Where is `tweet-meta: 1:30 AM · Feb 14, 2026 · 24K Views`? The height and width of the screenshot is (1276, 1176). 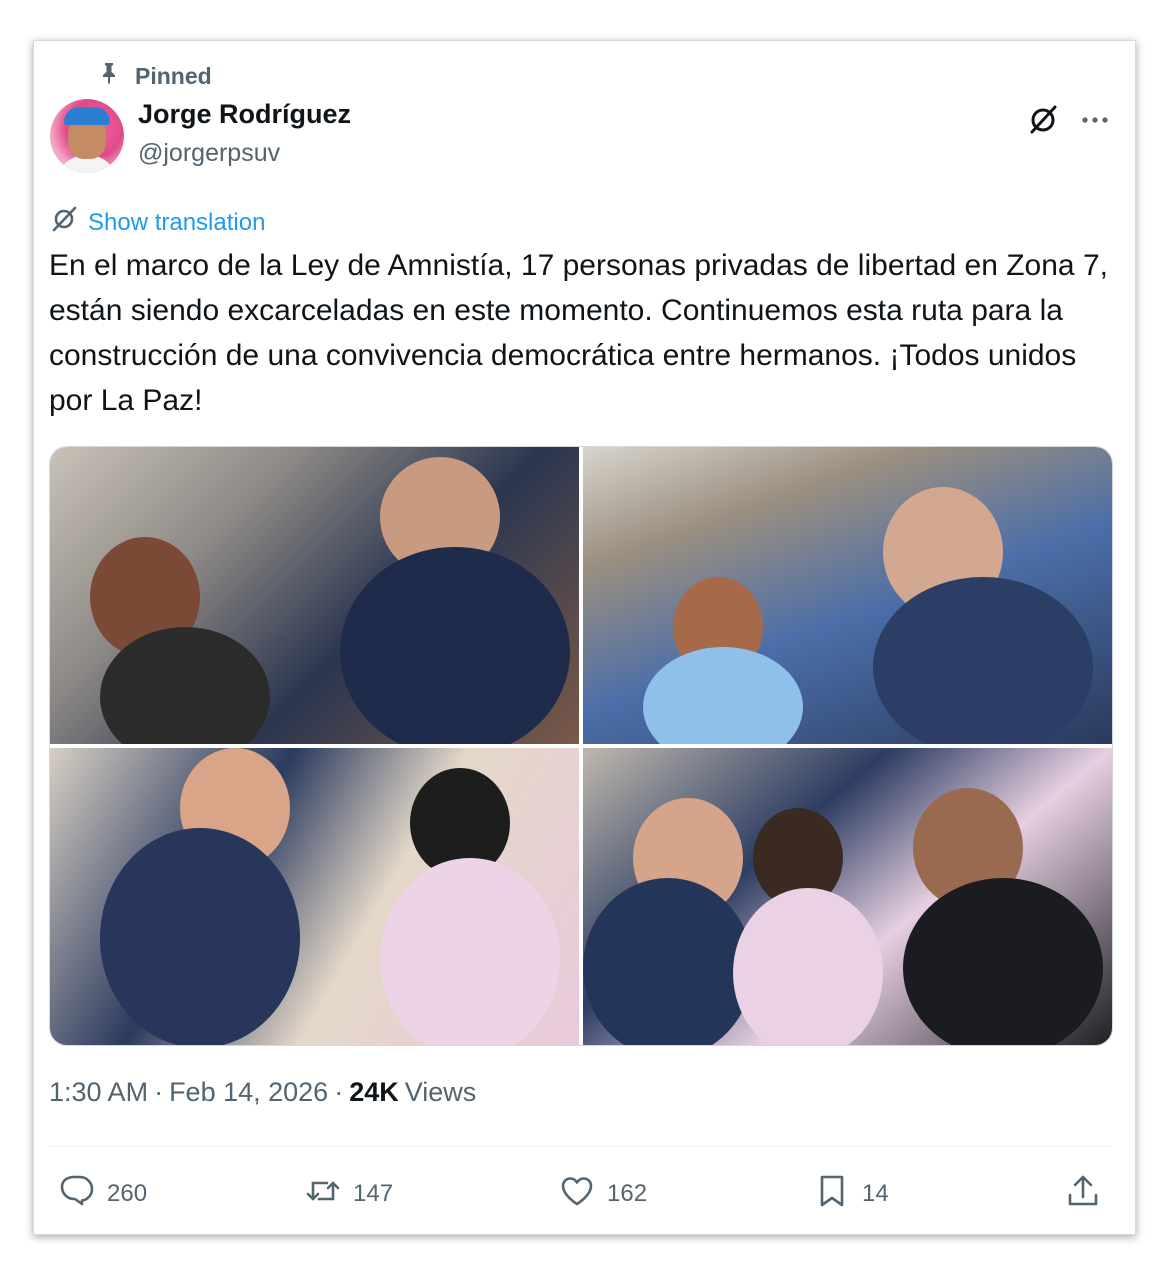
tweet-meta: 1:30 AM · Feb 14, 2026 · 24K Views is located at coordinates (262, 1092).